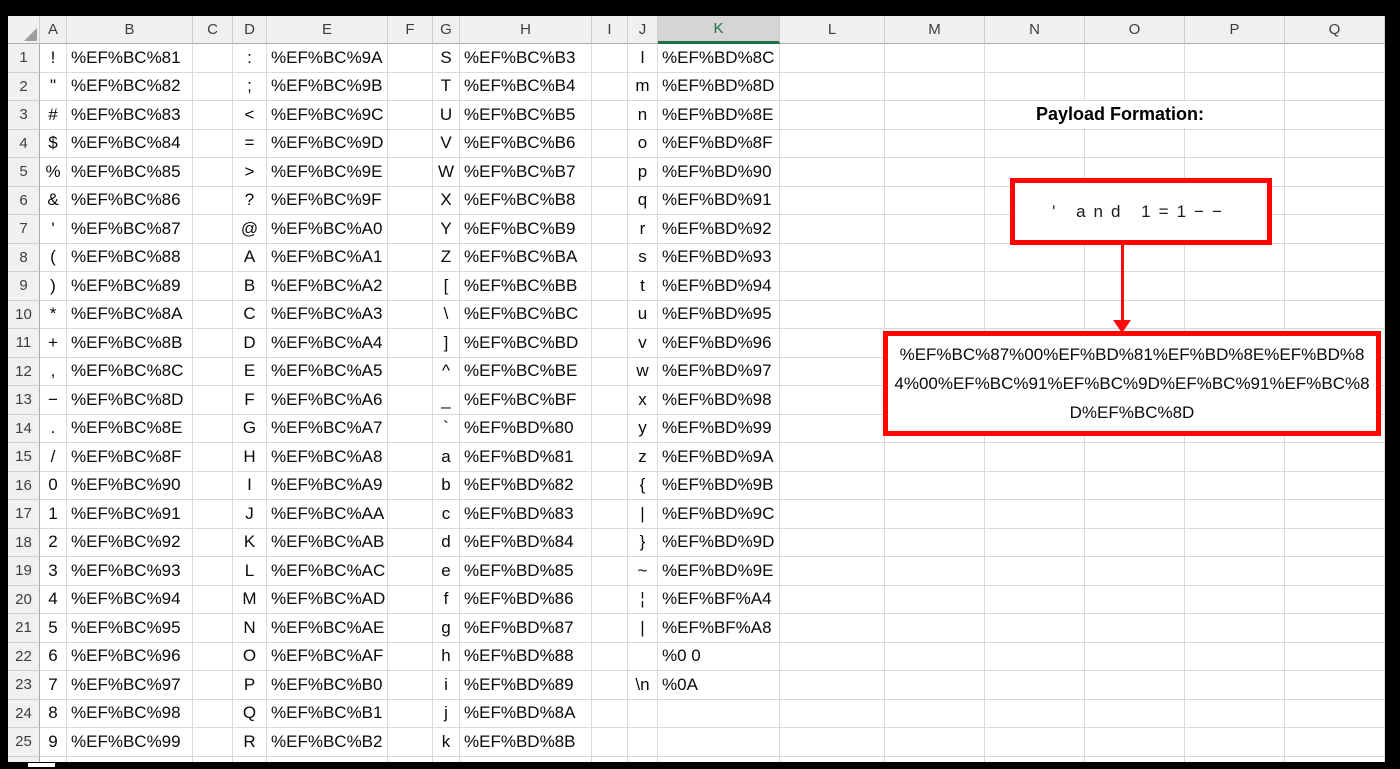  What do you see at coordinates (1035, 286) in the screenshot?
I see `cell-n9` at bounding box center [1035, 286].